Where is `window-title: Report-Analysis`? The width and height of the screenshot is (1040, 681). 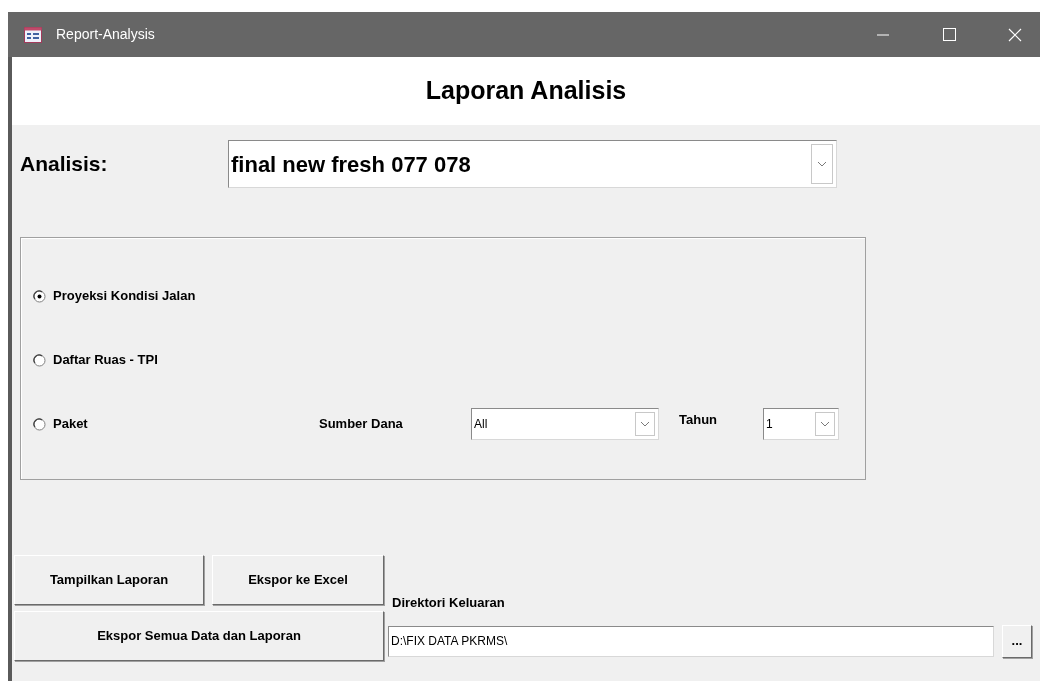 window-title: Report-Analysis is located at coordinates (105, 34).